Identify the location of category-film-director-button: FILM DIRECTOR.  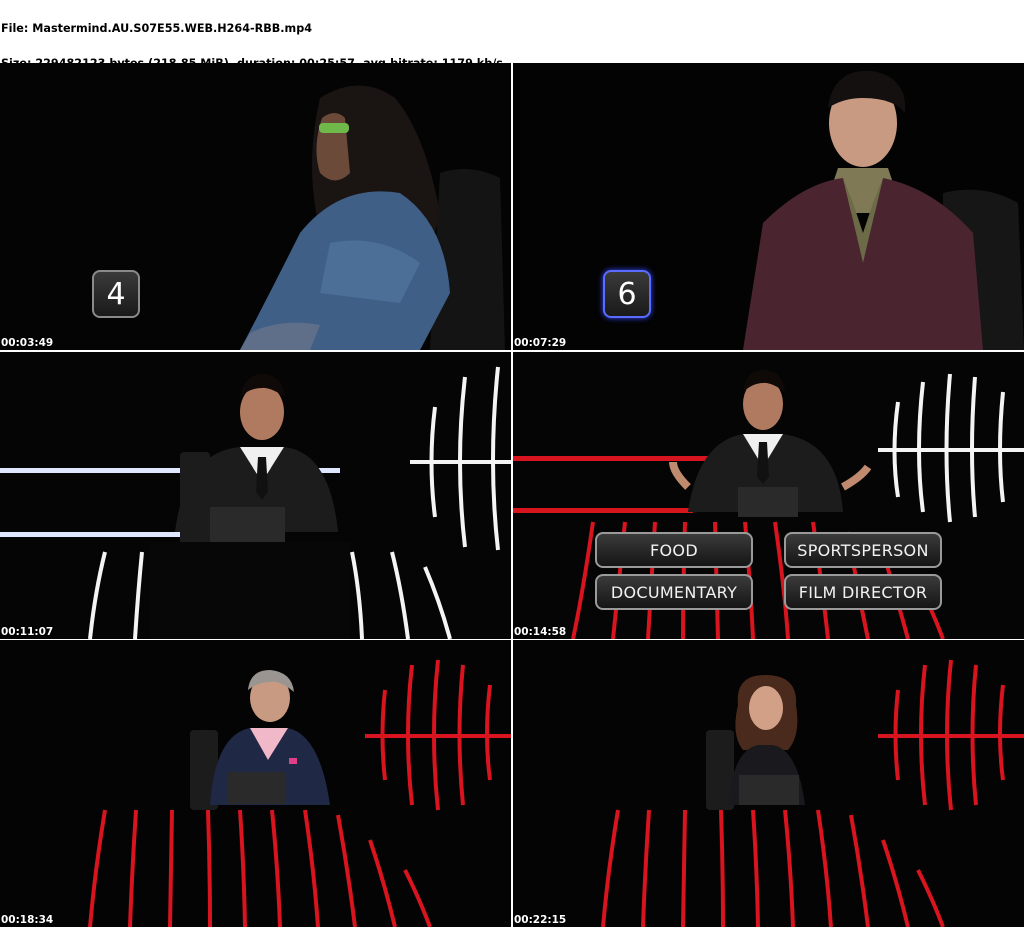
(863, 592).